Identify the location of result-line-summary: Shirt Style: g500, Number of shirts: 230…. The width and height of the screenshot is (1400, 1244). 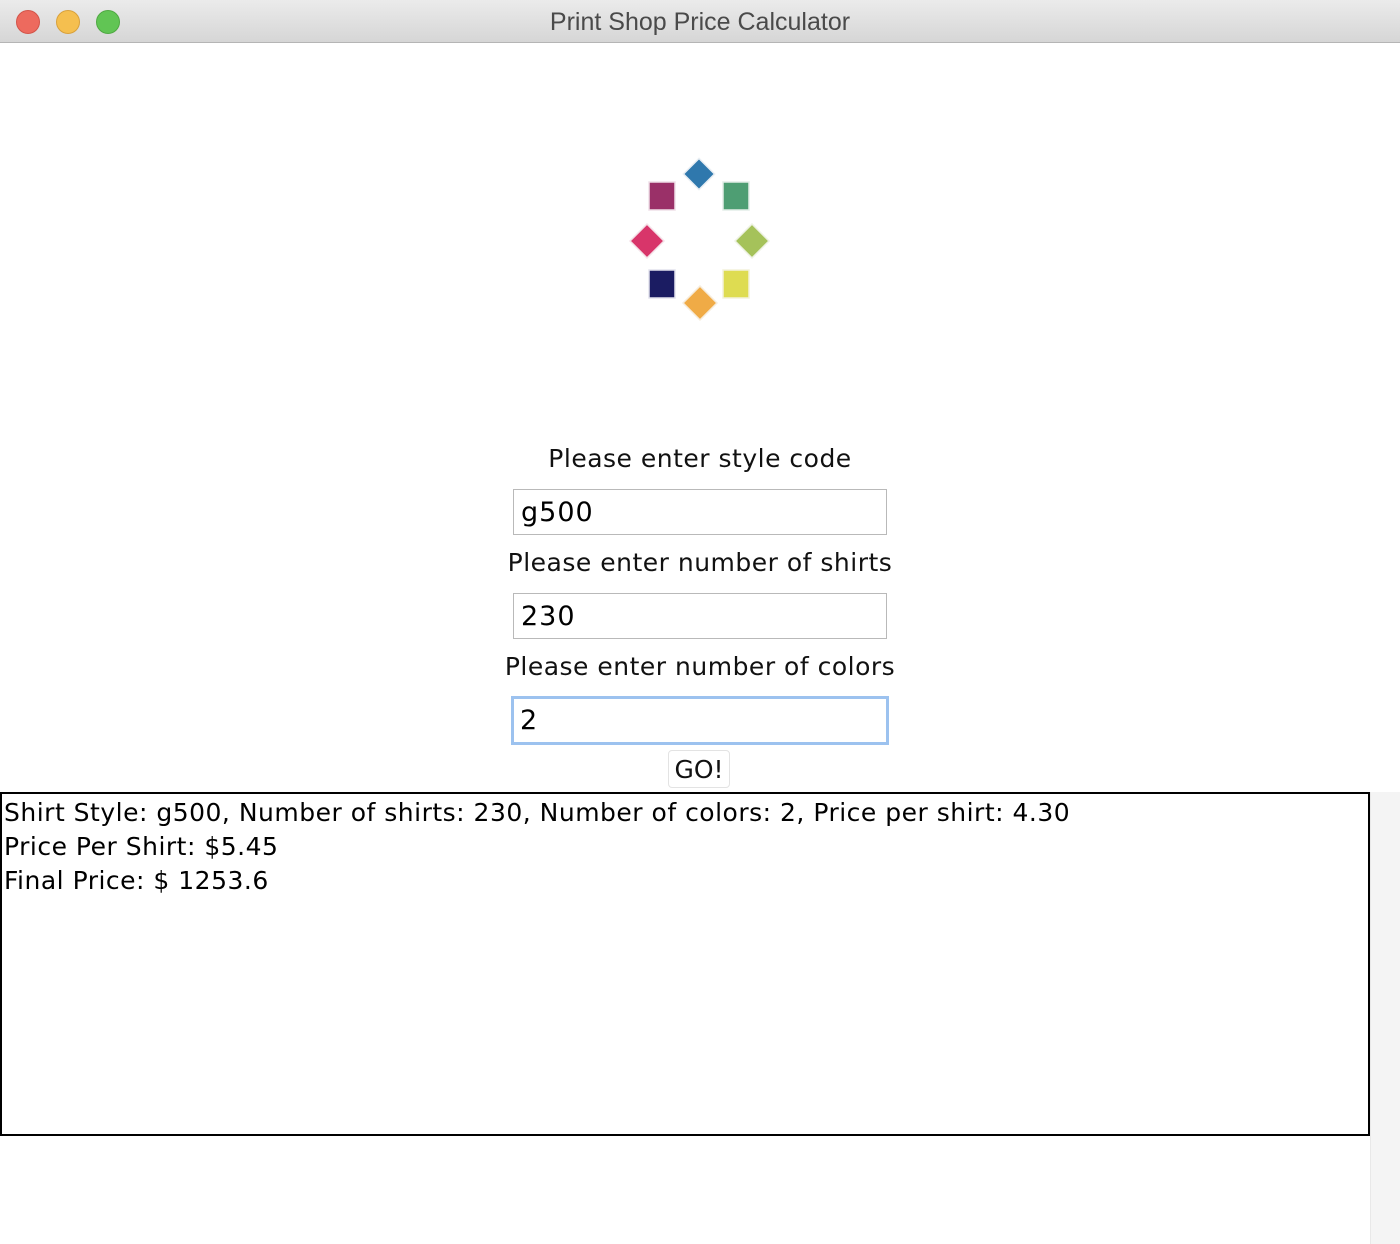
(537, 812).